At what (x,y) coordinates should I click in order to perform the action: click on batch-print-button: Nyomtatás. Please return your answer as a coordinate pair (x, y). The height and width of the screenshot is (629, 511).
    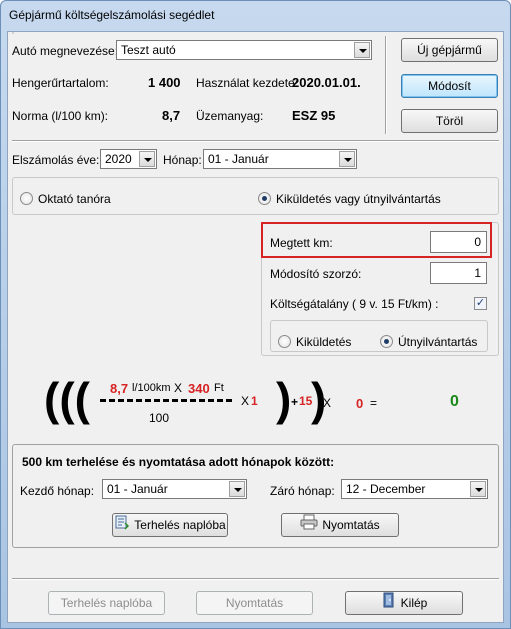
    Looking at the image, I should click on (340, 525).